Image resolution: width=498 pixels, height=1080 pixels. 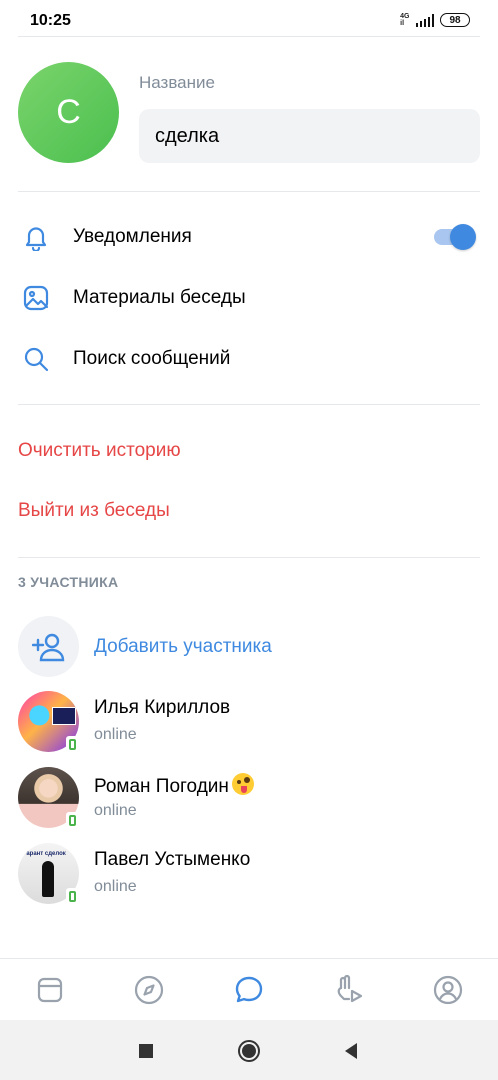 I want to click on battery-icon: 98, so click(x=455, y=20).